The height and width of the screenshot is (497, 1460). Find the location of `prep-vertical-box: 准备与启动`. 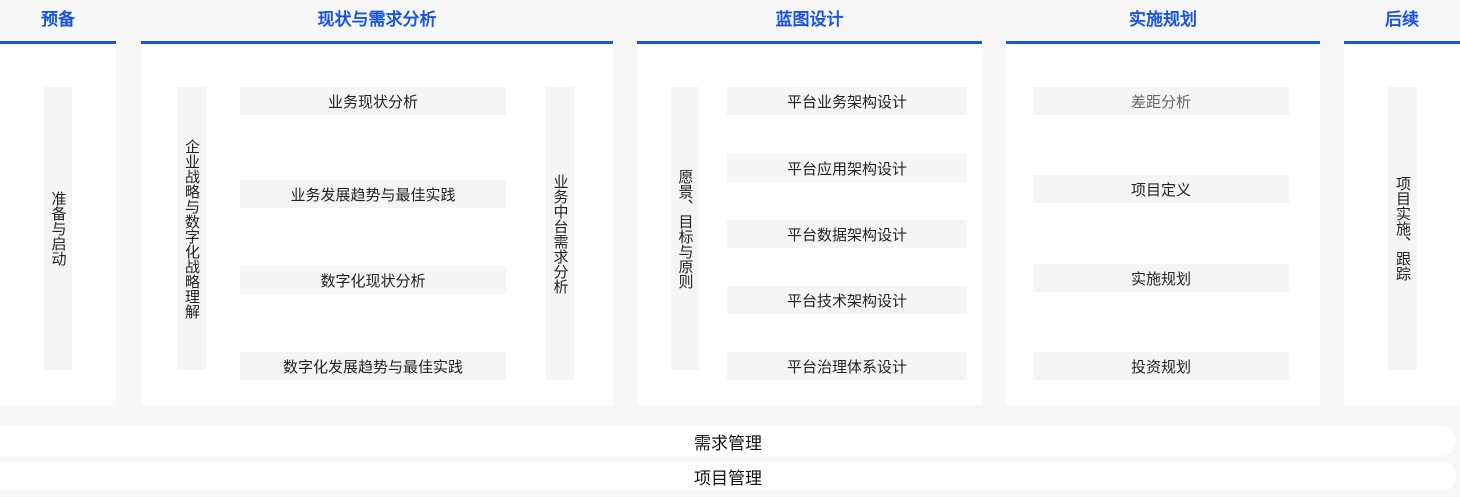

prep-vertical-box: 准备与启动 is located at coordinates (58, 228).